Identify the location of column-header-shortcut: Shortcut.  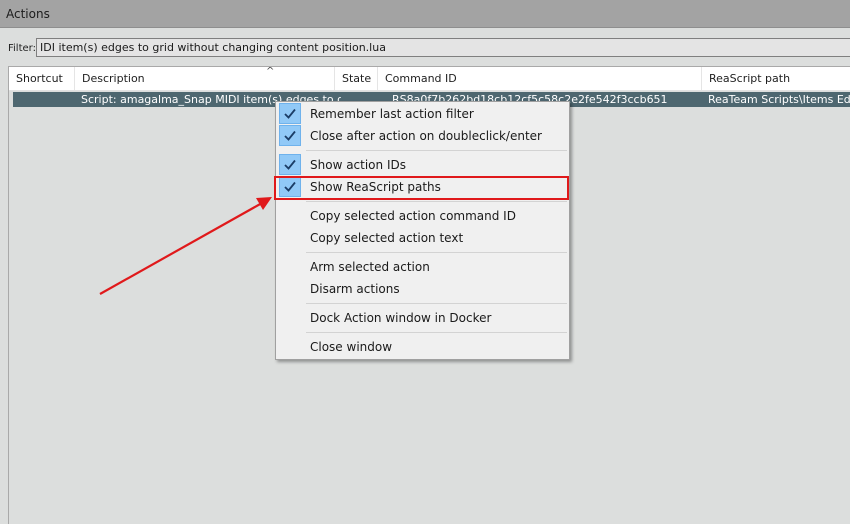
(42, 78).